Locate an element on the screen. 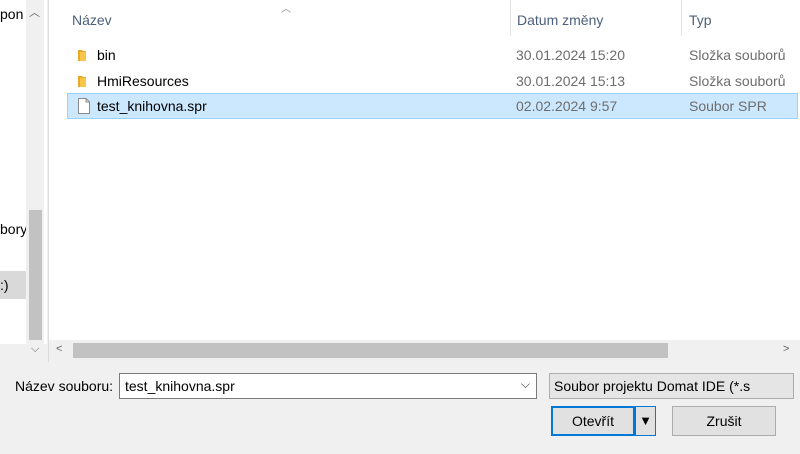  chevron-left-icon: < is located at coordinates (59, 349).